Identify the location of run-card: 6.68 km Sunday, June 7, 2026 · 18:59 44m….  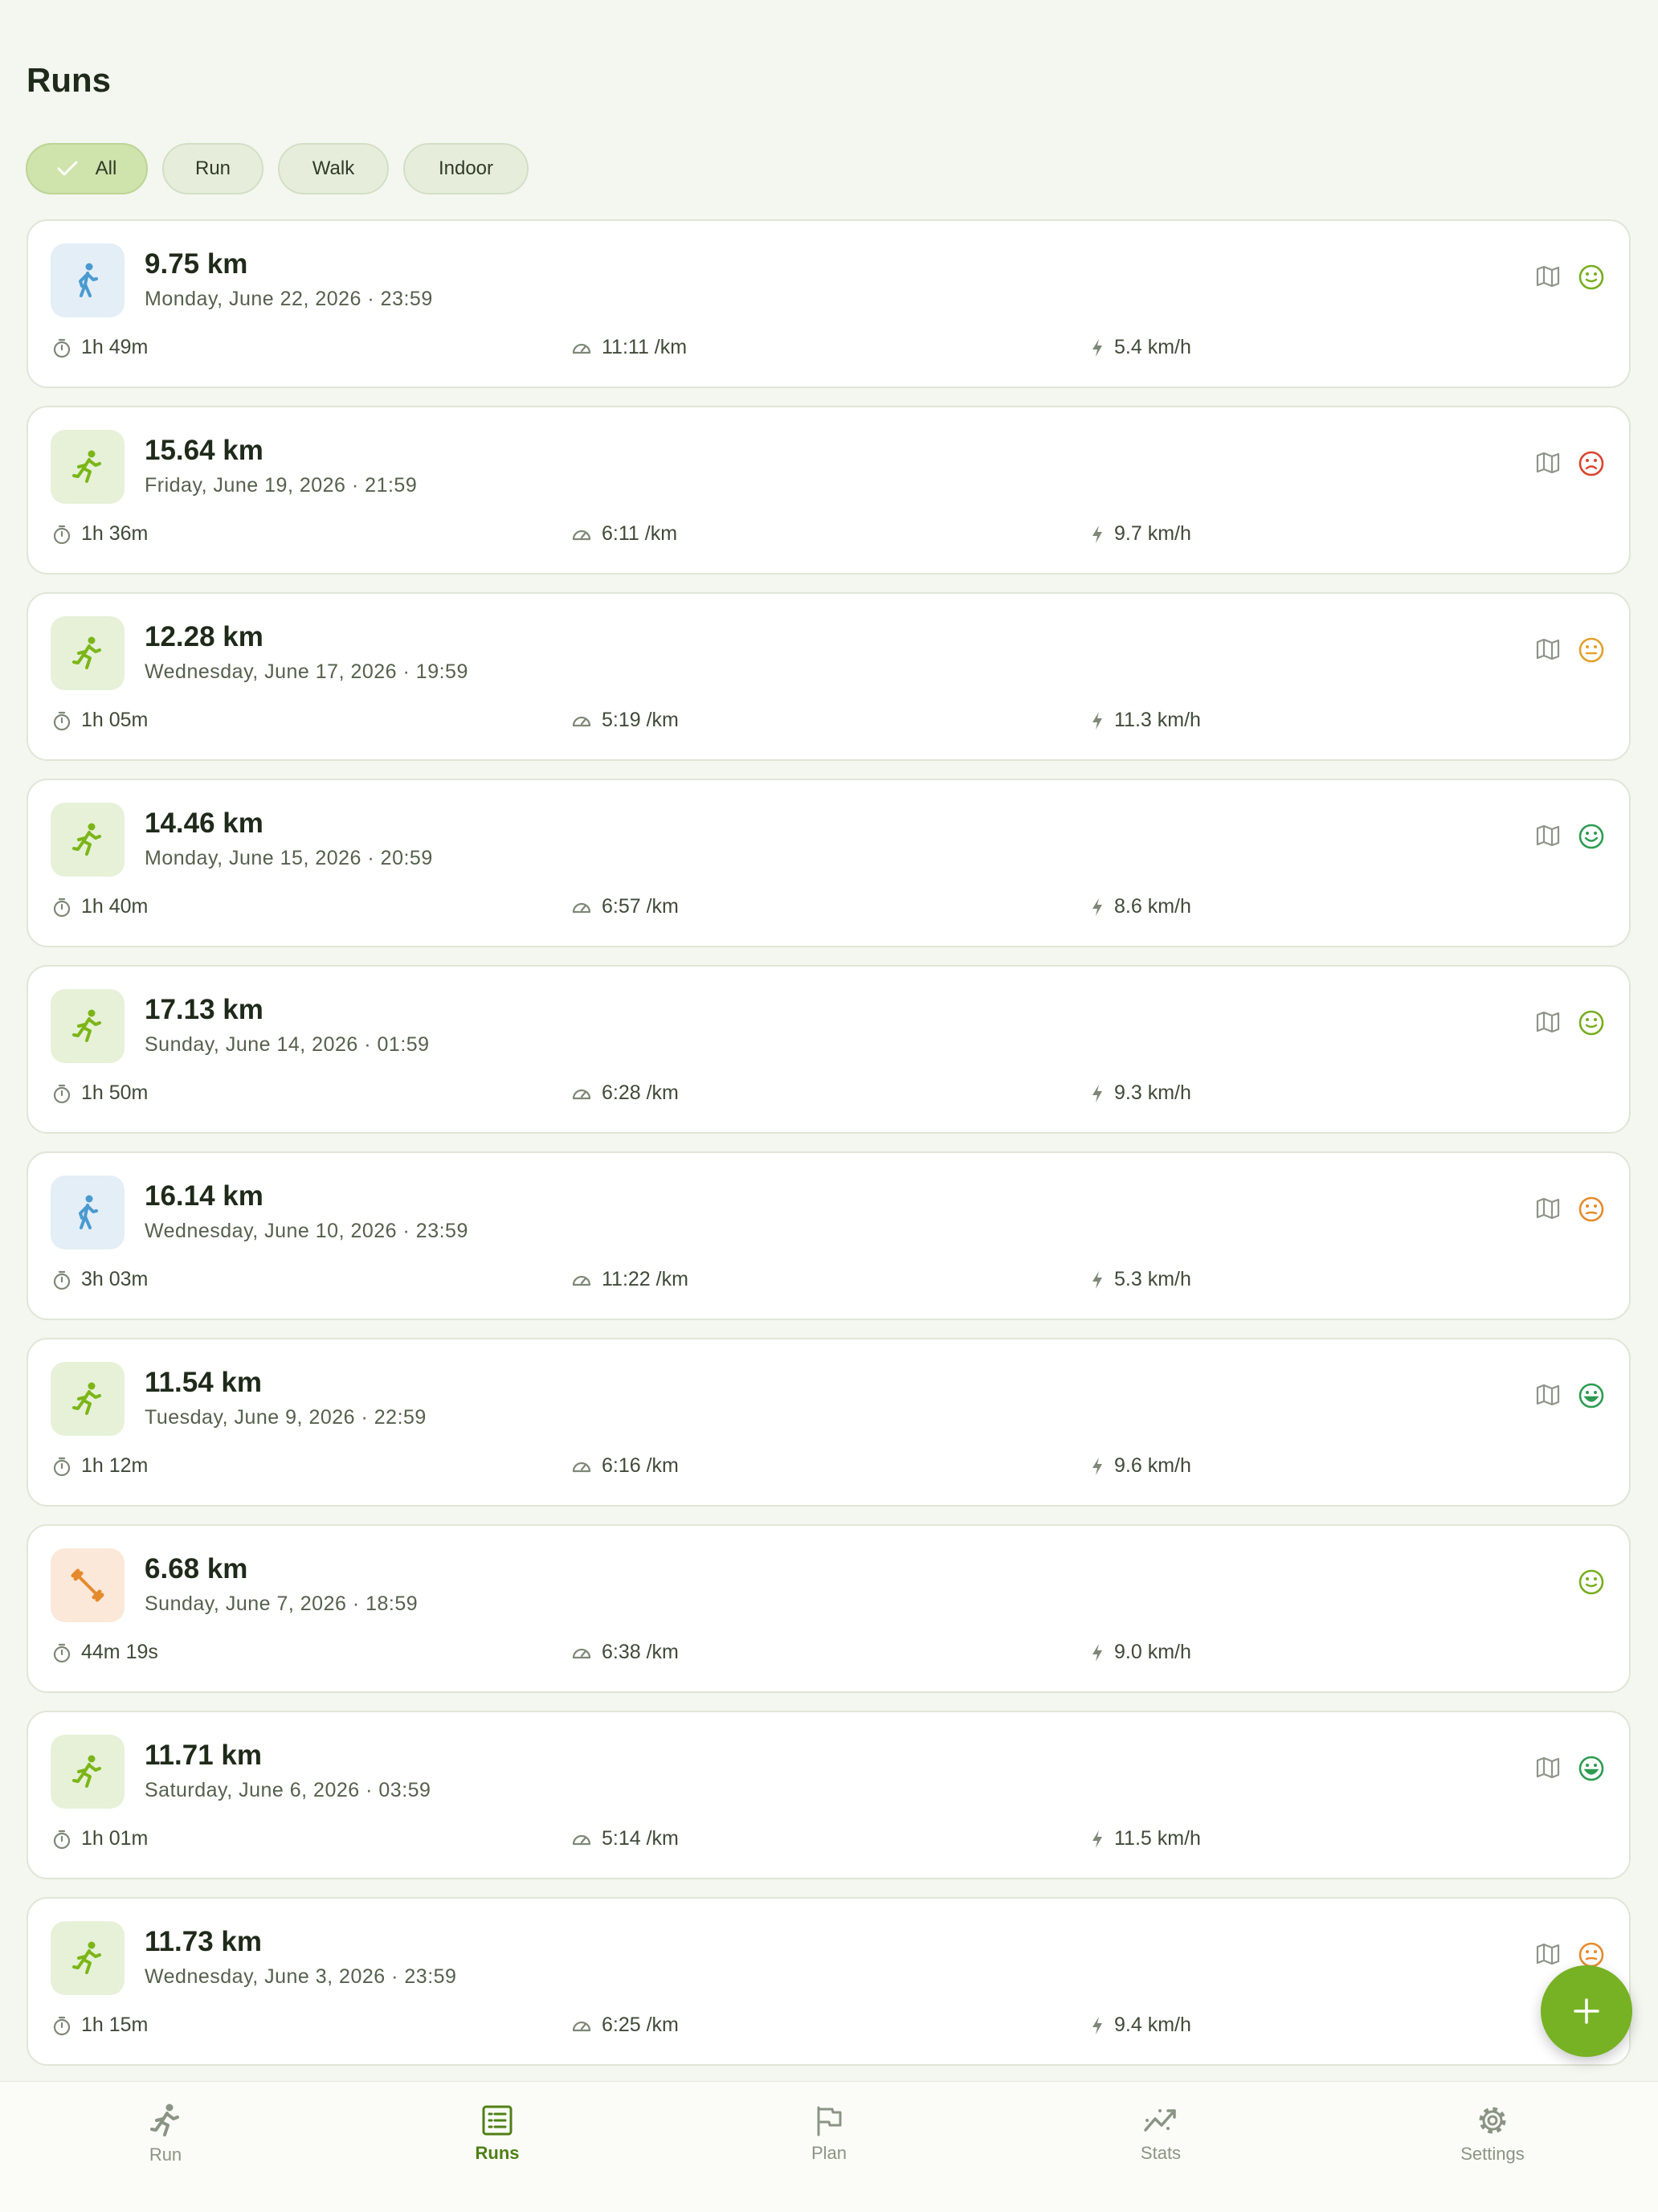
(829, 1609).